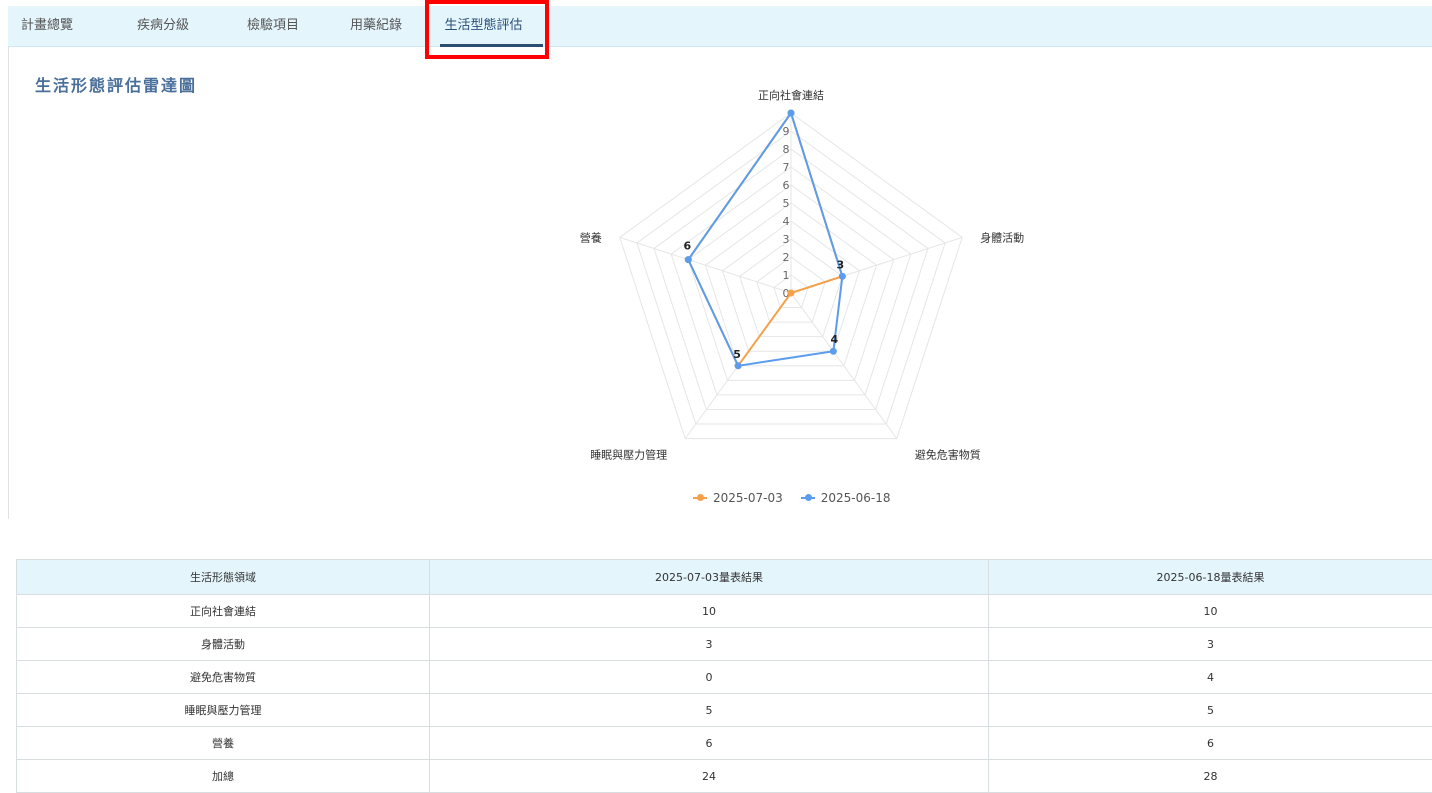  I want to click on radar-data-label: 5, so click(737, 354).